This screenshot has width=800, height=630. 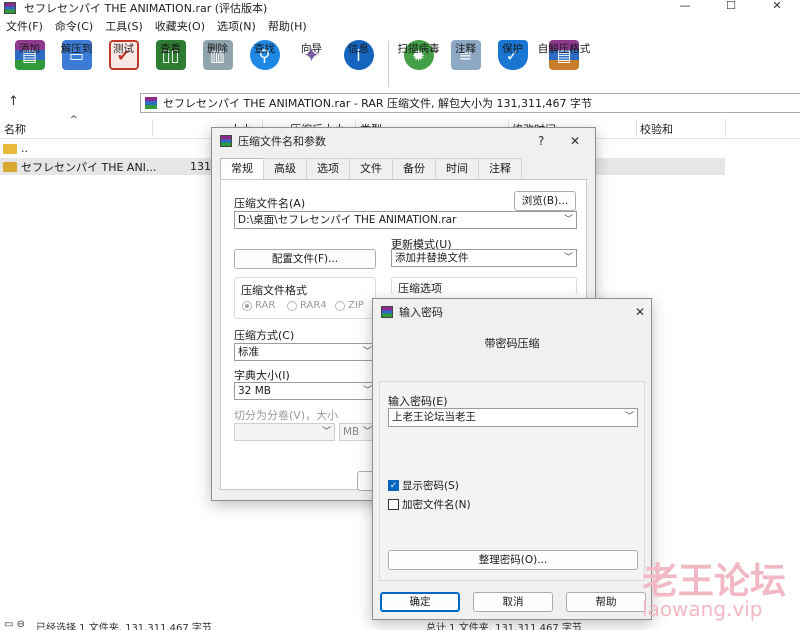 I want to click on tab-files: 文件, so click(x=371, y=169).